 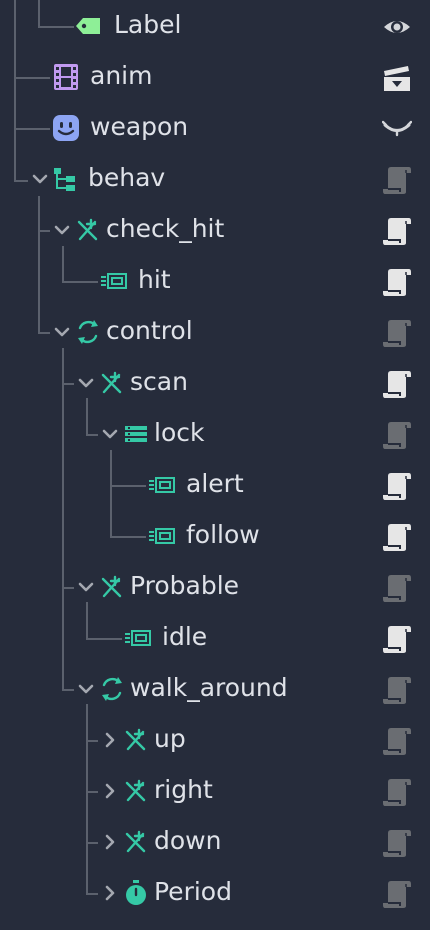 What do you see at coordinates (209, 687) in the screenshot?
I see `tree-node-label: walk_around` at bounding box center [209, 687].